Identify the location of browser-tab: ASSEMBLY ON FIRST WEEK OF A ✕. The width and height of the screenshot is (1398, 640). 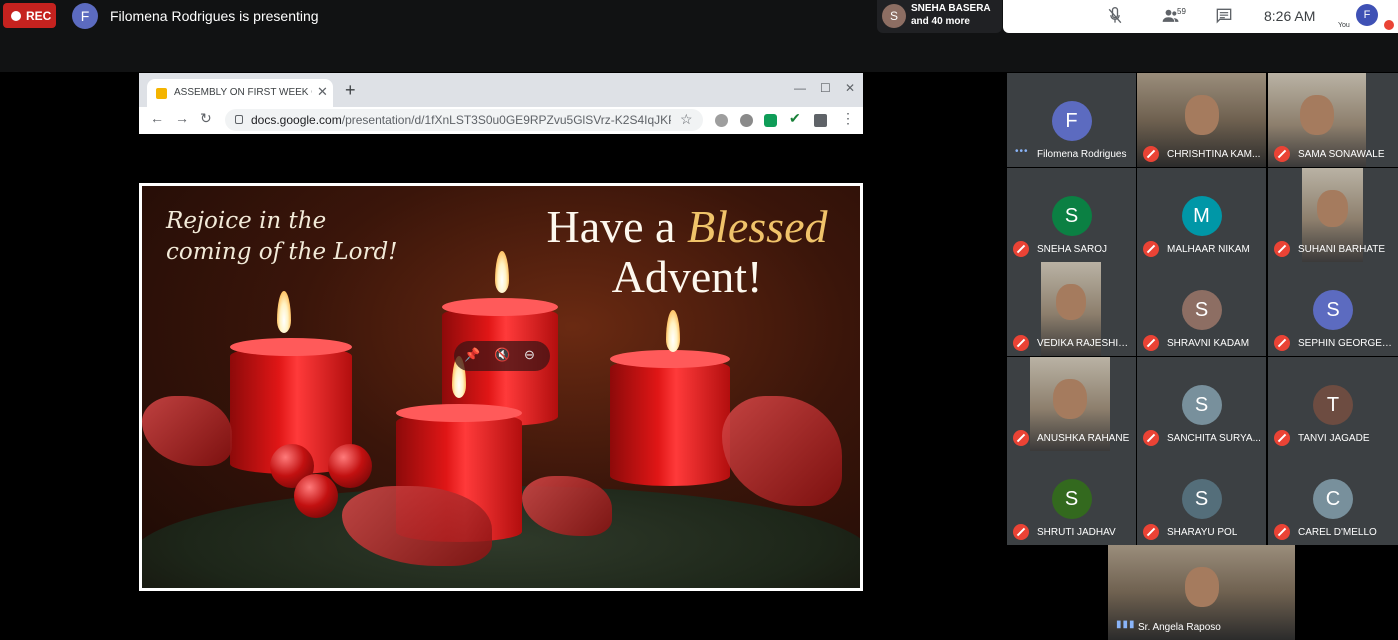
(240, 93).